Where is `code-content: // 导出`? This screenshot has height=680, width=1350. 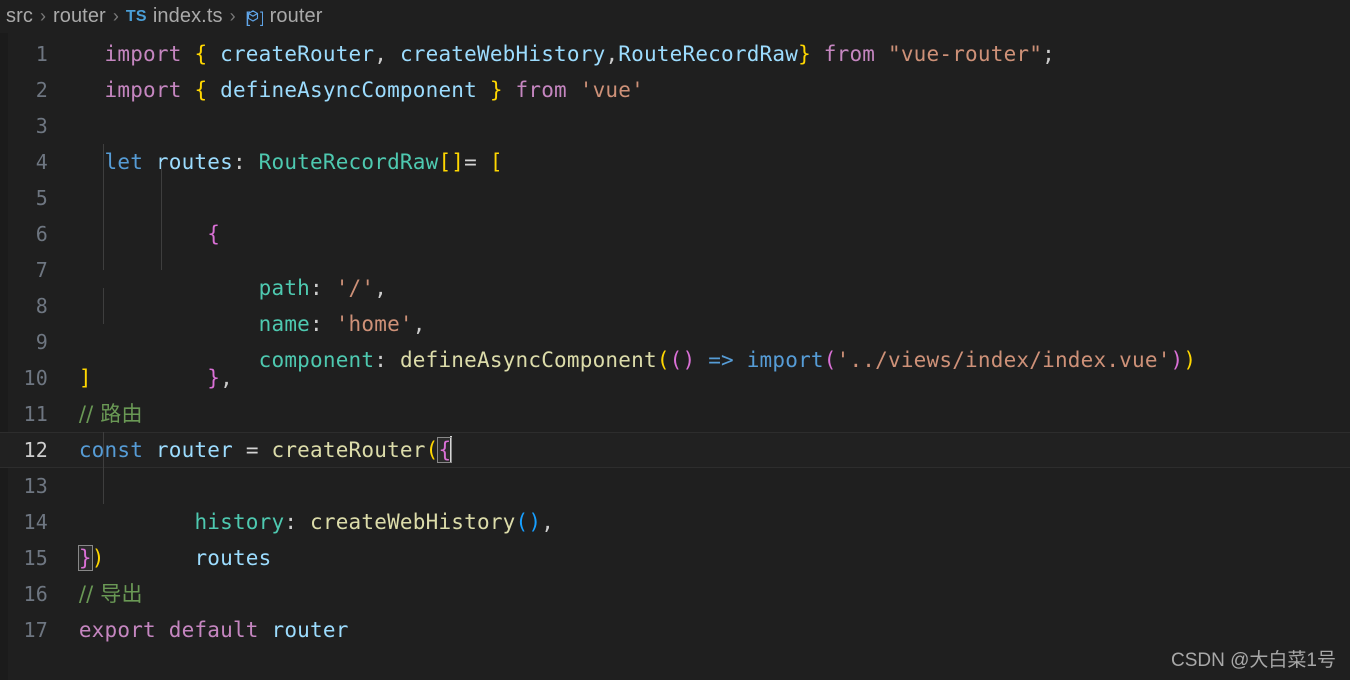 code-content: // 导出 is located at coordinates (708, 594).